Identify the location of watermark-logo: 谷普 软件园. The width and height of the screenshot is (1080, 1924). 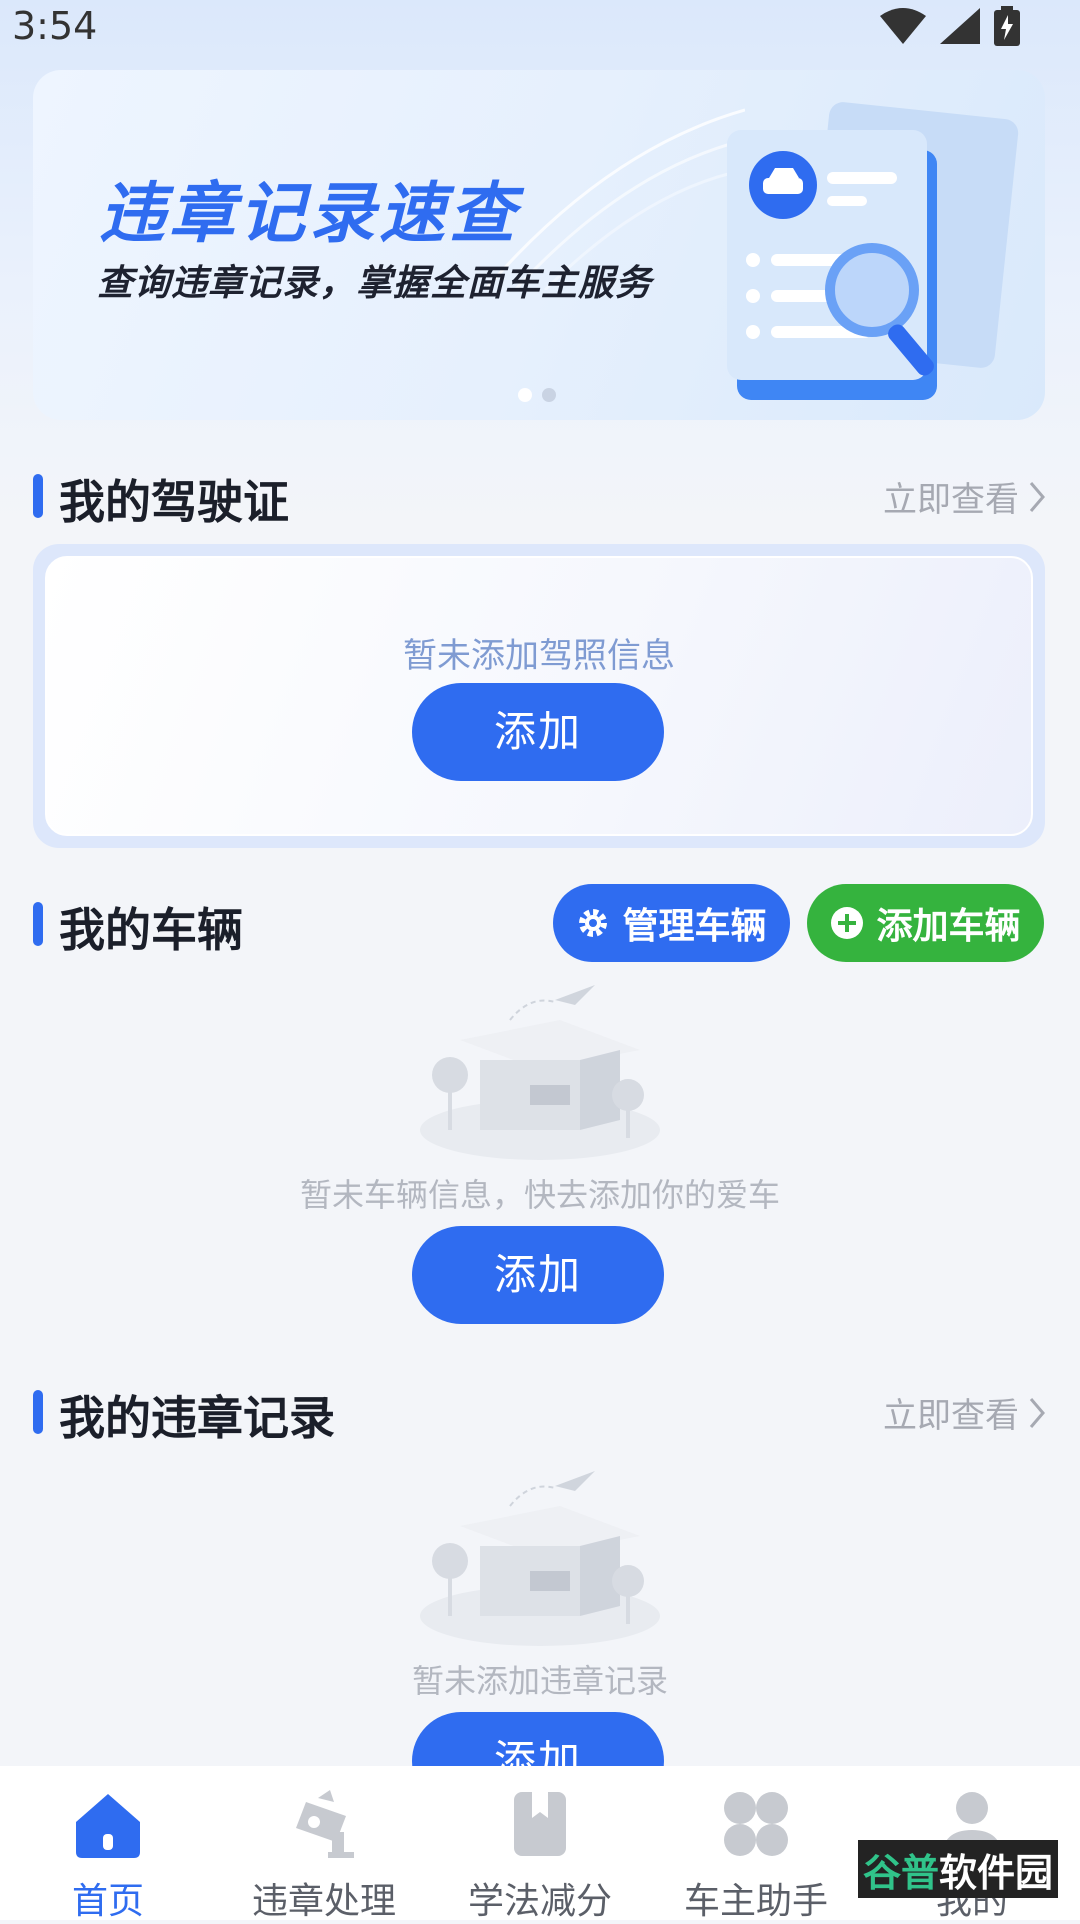
(958, 1869).